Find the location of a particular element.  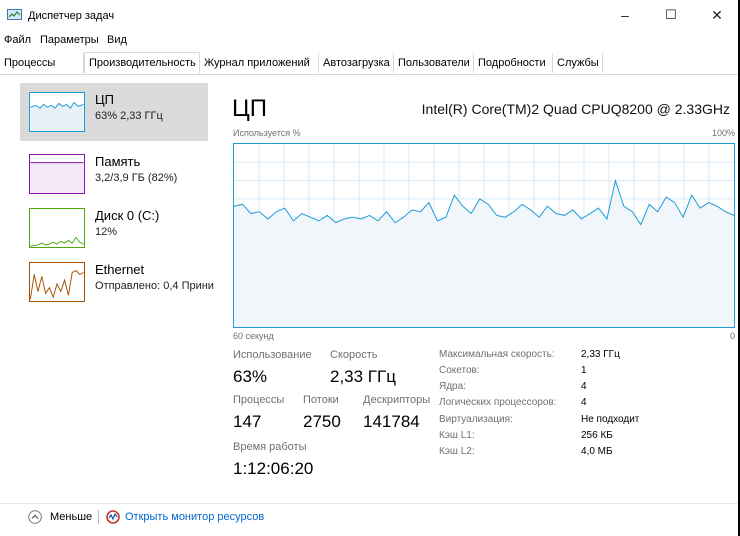

resource-monitor-icon is located at coordinates (113, 517).